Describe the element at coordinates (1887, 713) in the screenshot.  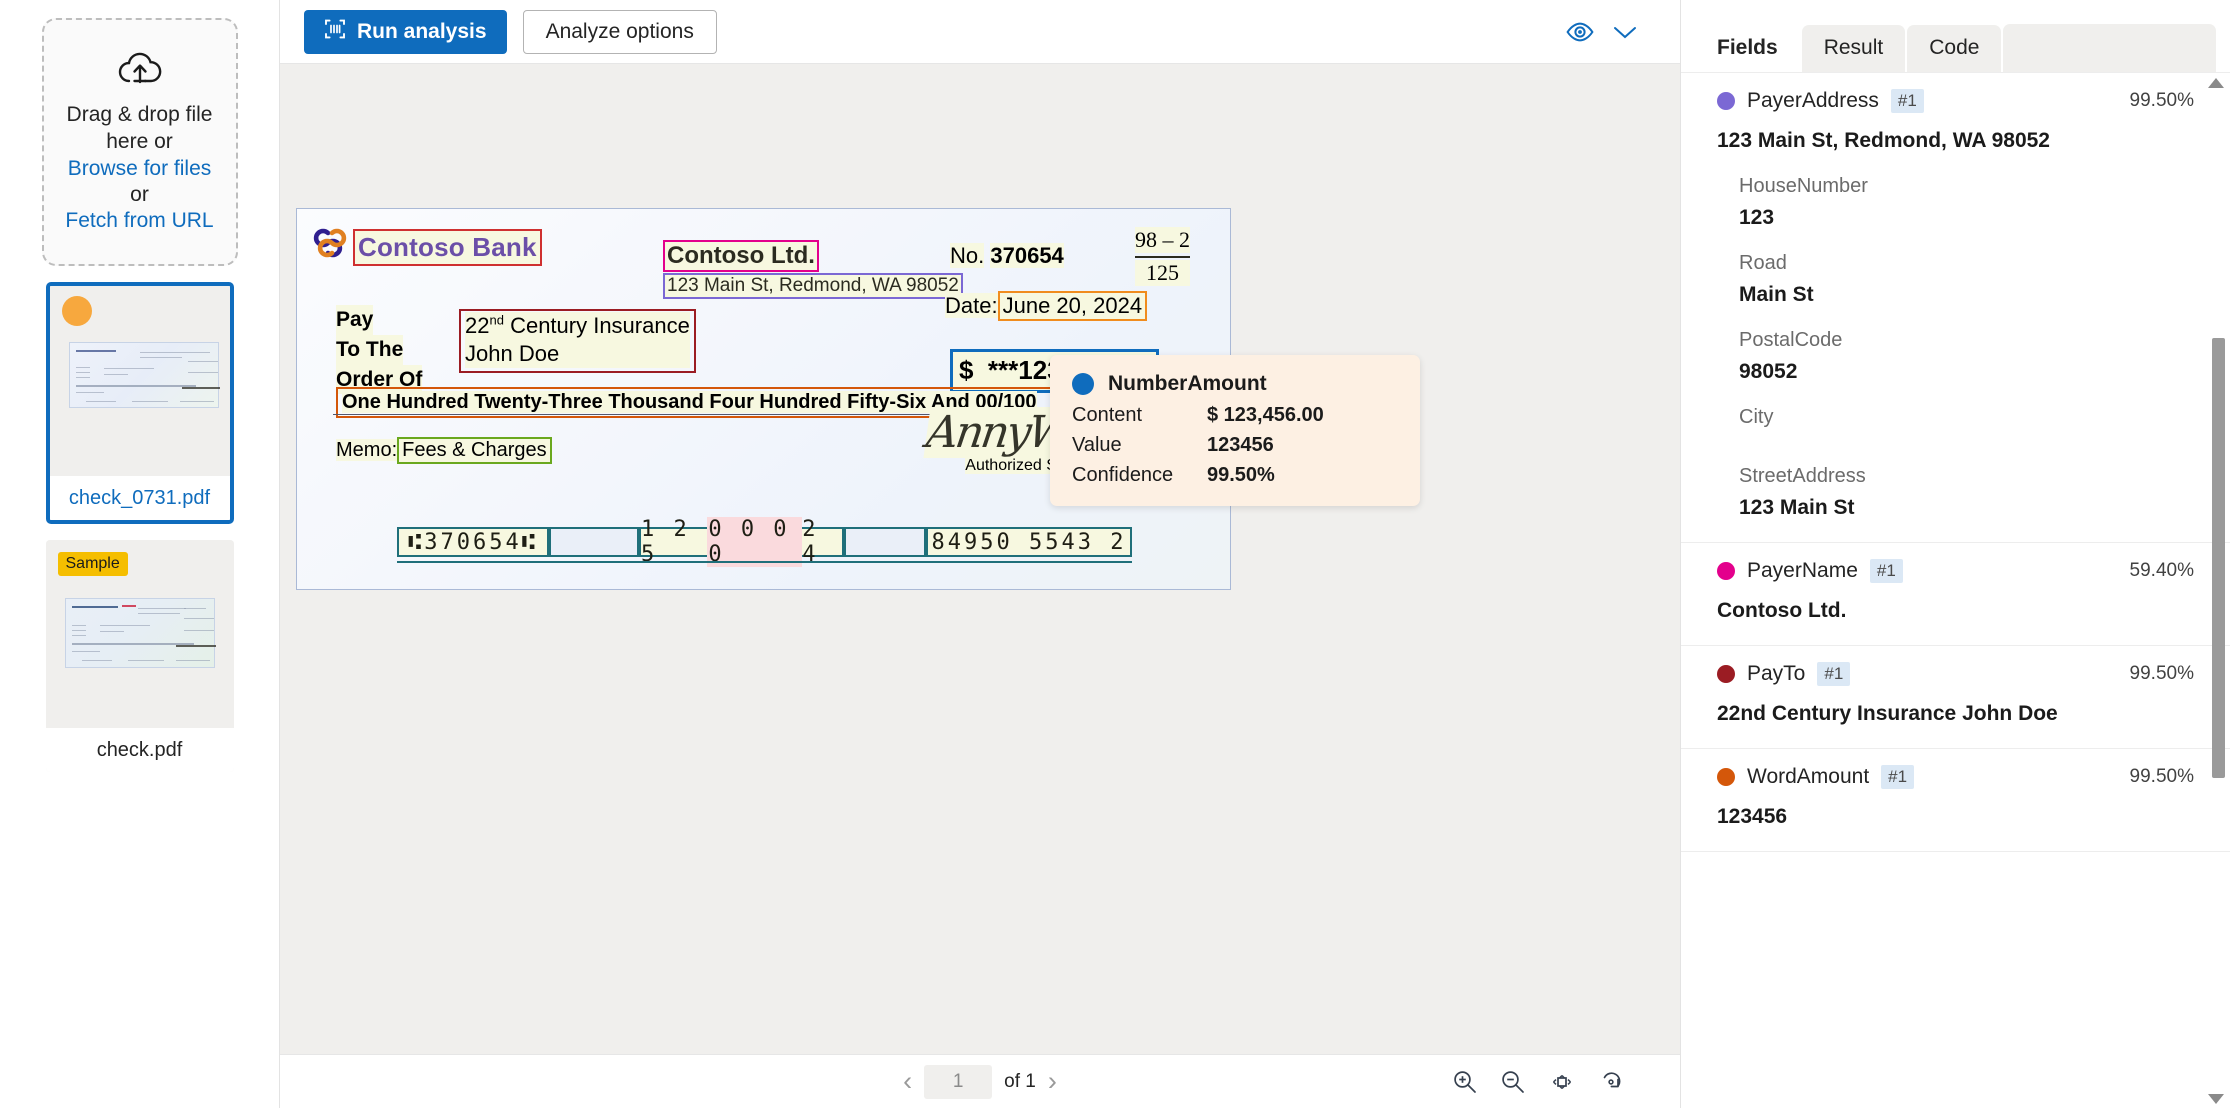
I see `field-value: 22nd Century Insurance John Doe` at that location.